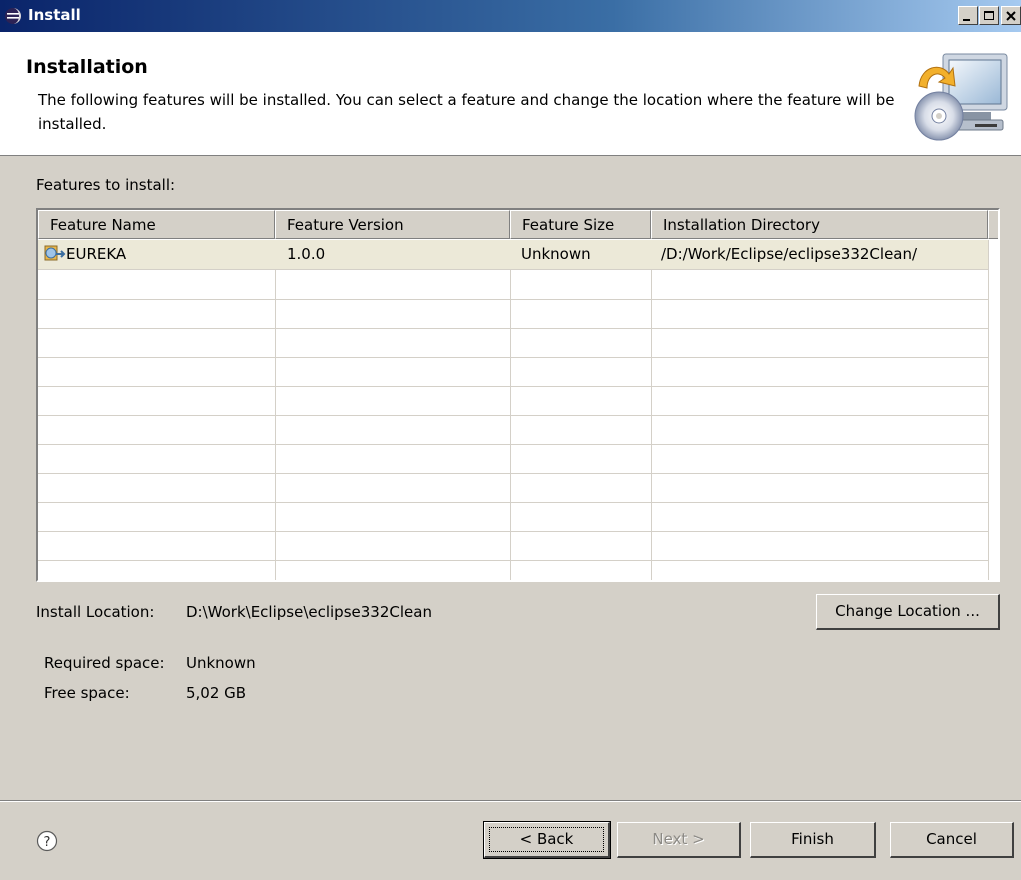 The image size is (1021, 880). Describe the element at coordinates (156, 224) in the screenshot. I see `column-header-feature-name: Feature Name` at that location.